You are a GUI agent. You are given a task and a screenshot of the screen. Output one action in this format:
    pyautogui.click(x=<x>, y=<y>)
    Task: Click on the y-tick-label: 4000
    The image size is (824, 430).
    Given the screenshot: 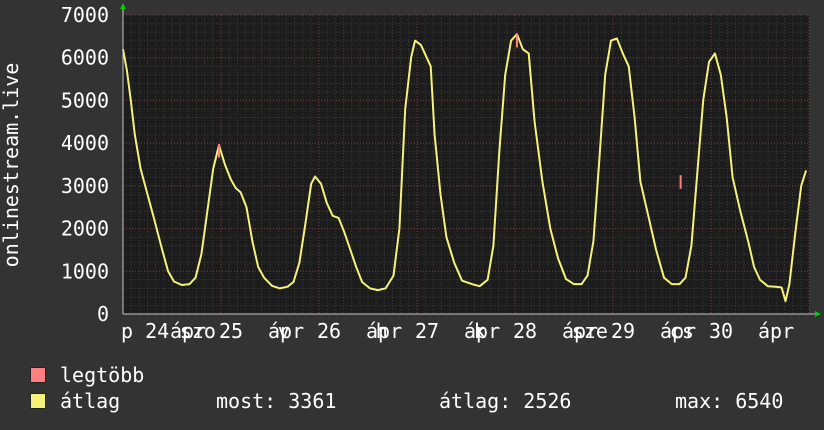 What is the action you would take?
    pyautogui.click(x=85, y=143)
    